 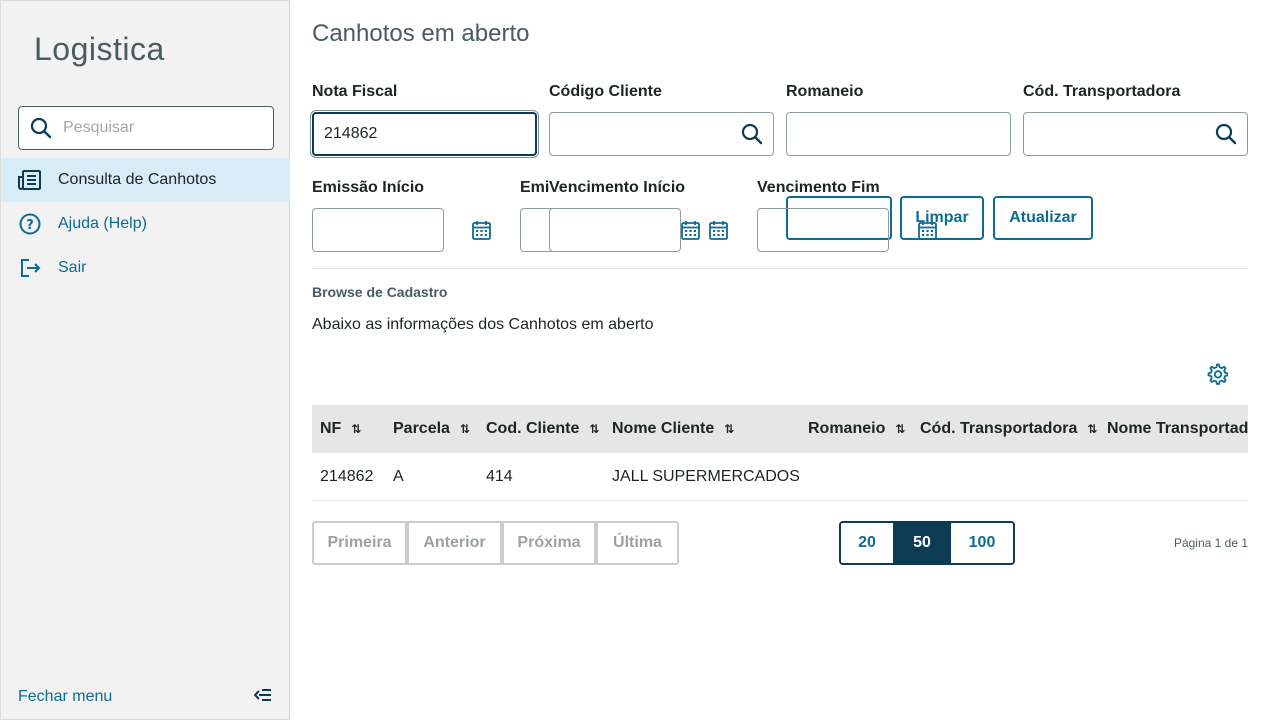 What do you see at coordinates (1210, 543) in the screenshot?
I see `page-info: Página 1 de 1` at bounding box center [1210, 543].